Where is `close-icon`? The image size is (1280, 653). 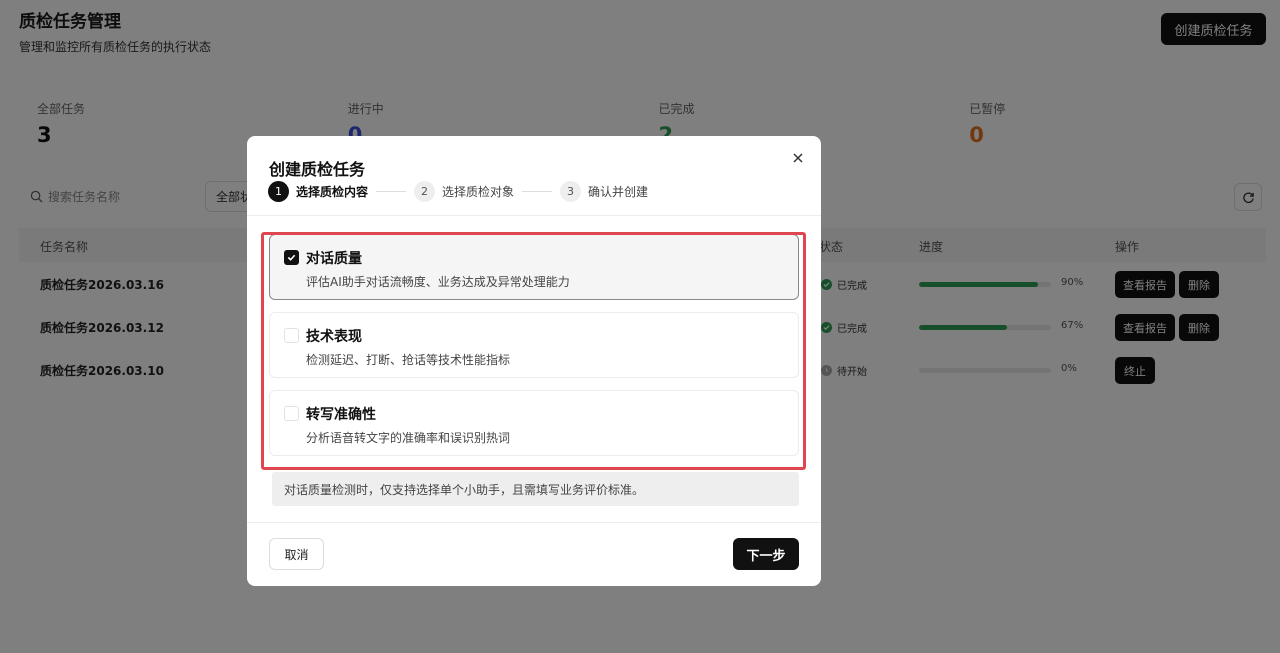 close-icon is located at coordinates (798, 158).